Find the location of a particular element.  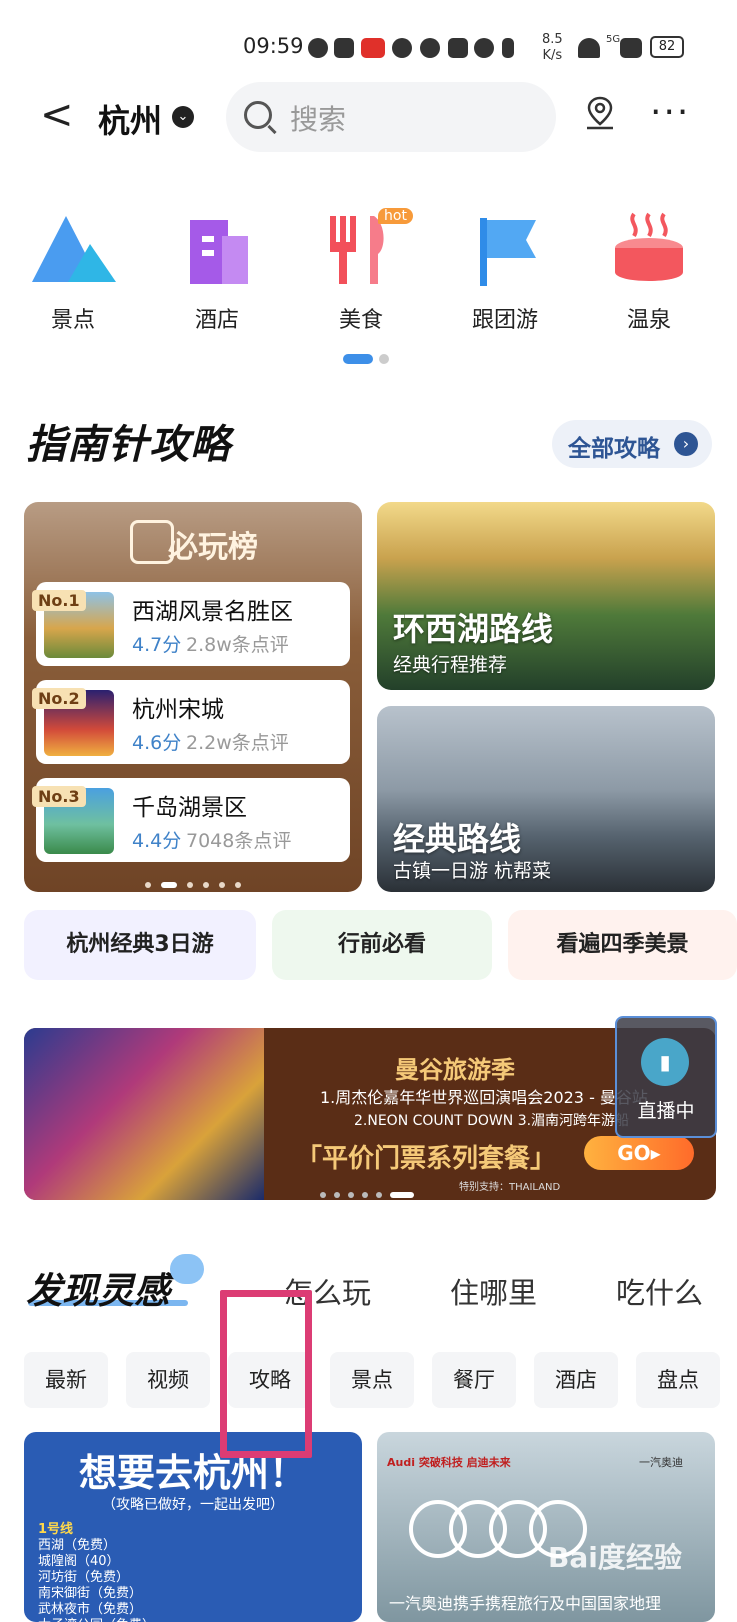

ranking-item: No.1 西湖风景名胜区 4.7分 2.8w条点评 is located at coordinates (191, 624).